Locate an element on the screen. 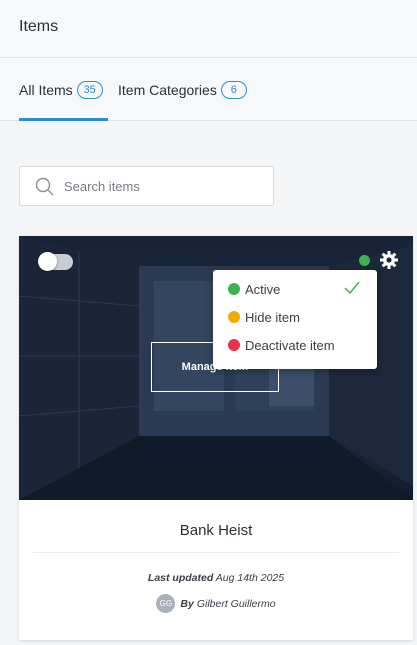  menu-item-deactivate: Deactivate item is located at coordinates (295, 345).